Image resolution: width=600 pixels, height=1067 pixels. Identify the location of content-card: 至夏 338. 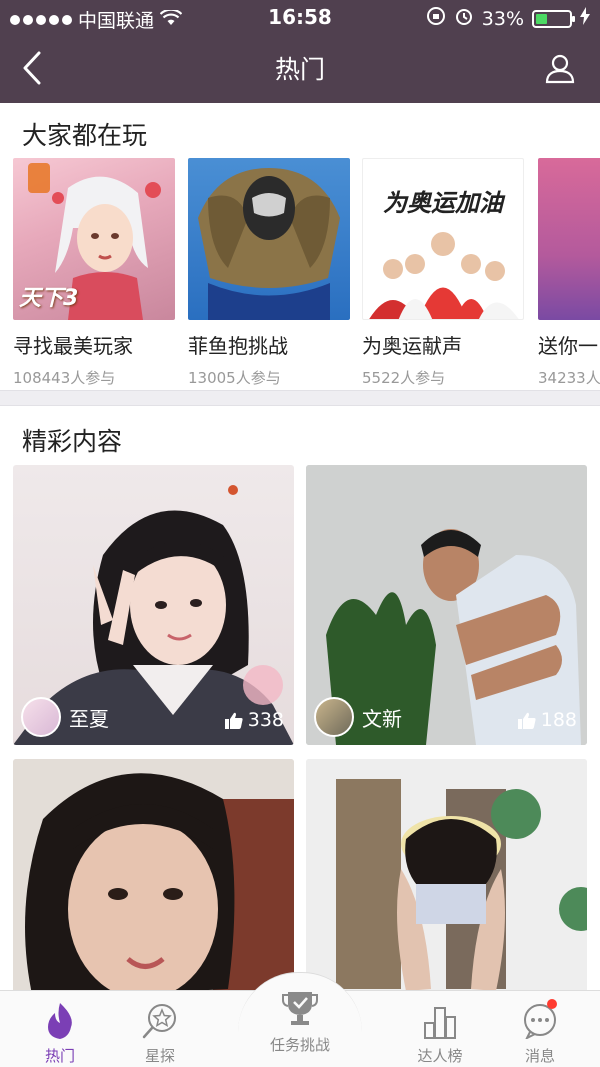
(153, 605).